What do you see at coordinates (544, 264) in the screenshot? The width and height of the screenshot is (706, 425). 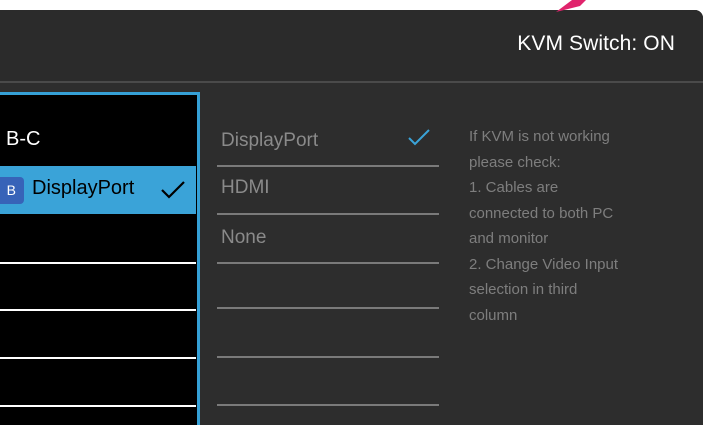 I see `help-line: 2. Change Video Input` at bounding box center [544, 264].